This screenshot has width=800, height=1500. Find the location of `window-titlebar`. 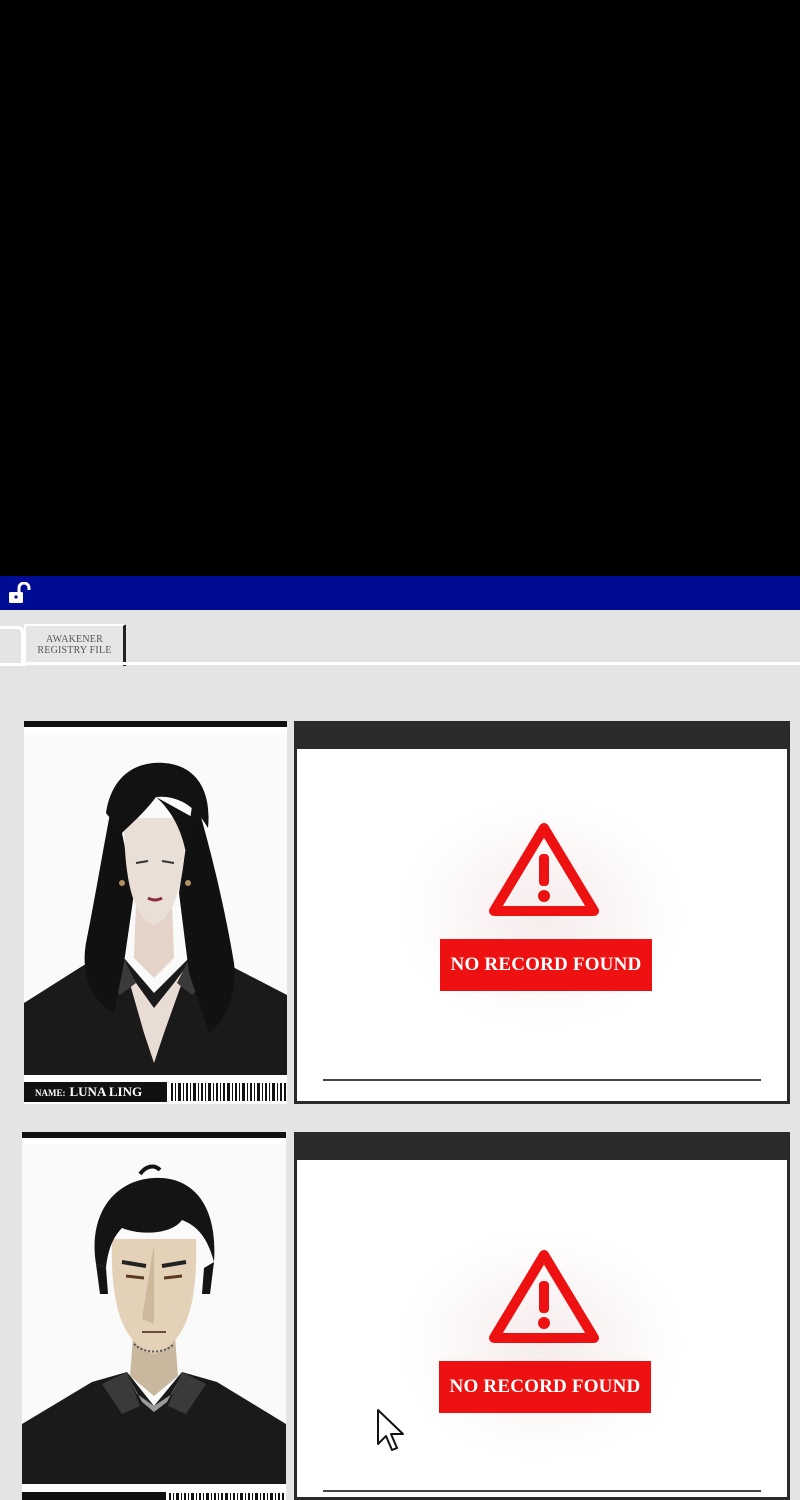

window-titlebar is located at coordinates (400, 593).